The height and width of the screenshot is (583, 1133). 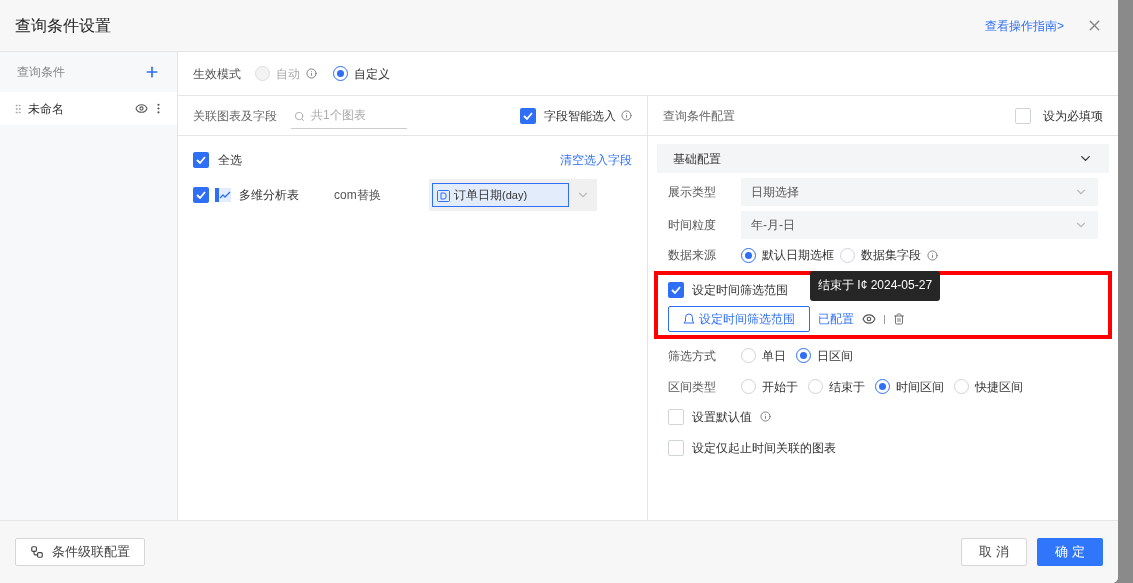 What do you see at coordinates (358, 195) in the screenshot?
I see `dataset-name: com替换` at bounding box center [358, 195].